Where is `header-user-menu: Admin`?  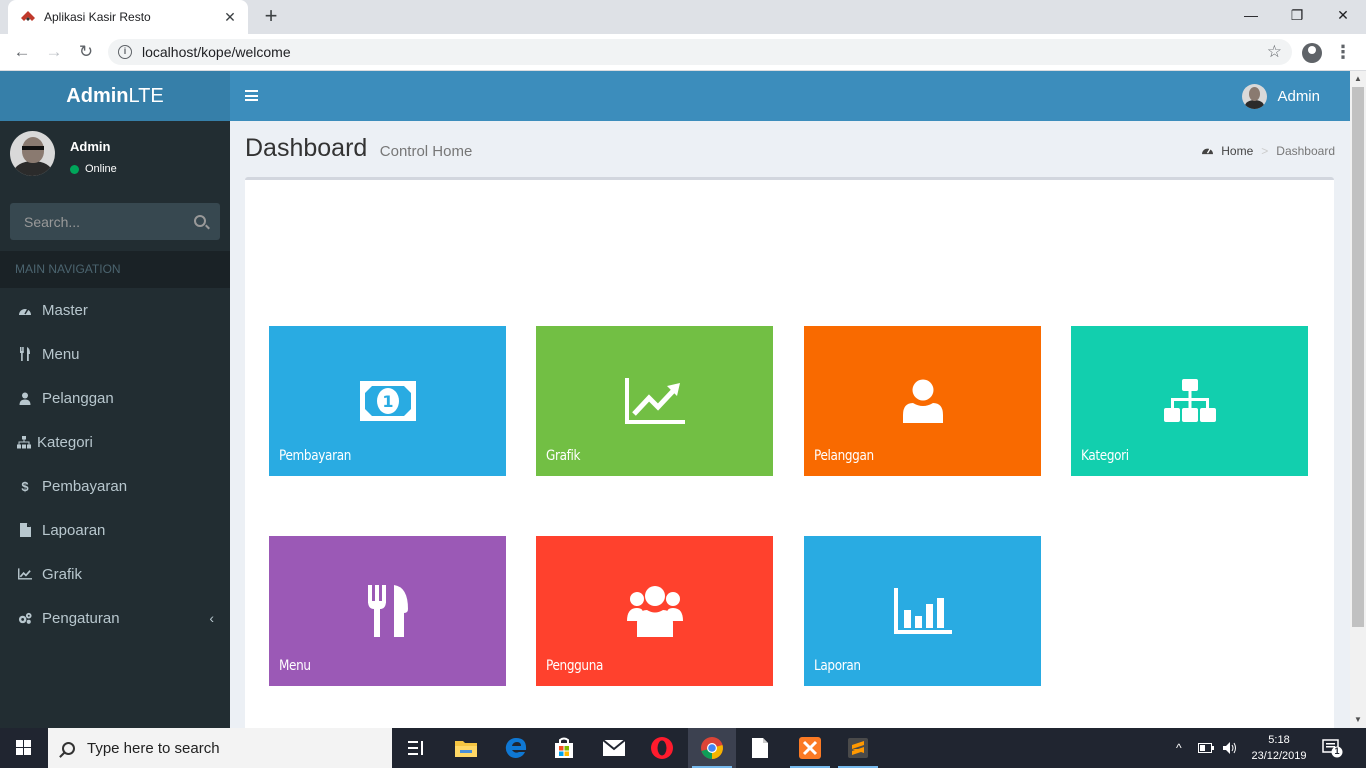 header-user-menu: Admin is located at coordinates (1281, 96).